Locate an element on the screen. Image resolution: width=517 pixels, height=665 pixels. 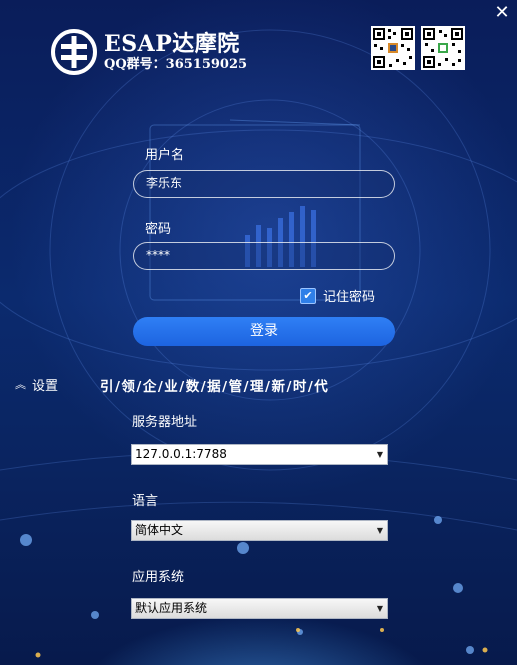
username-field: 李乐东 is located at coordinates (264, 184).